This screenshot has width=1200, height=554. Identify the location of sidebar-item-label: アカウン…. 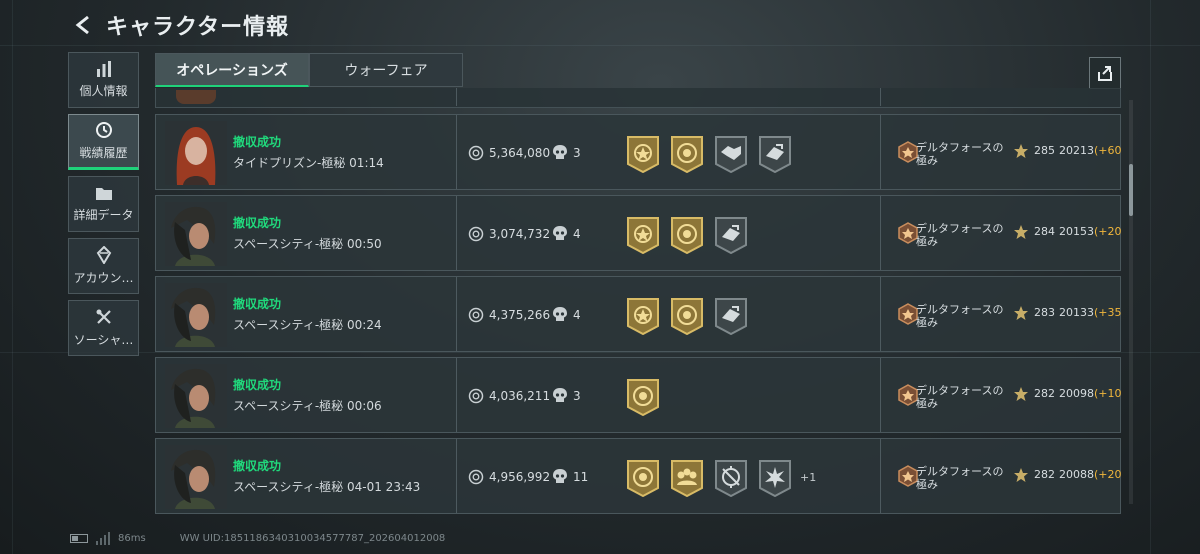
(103, 278).